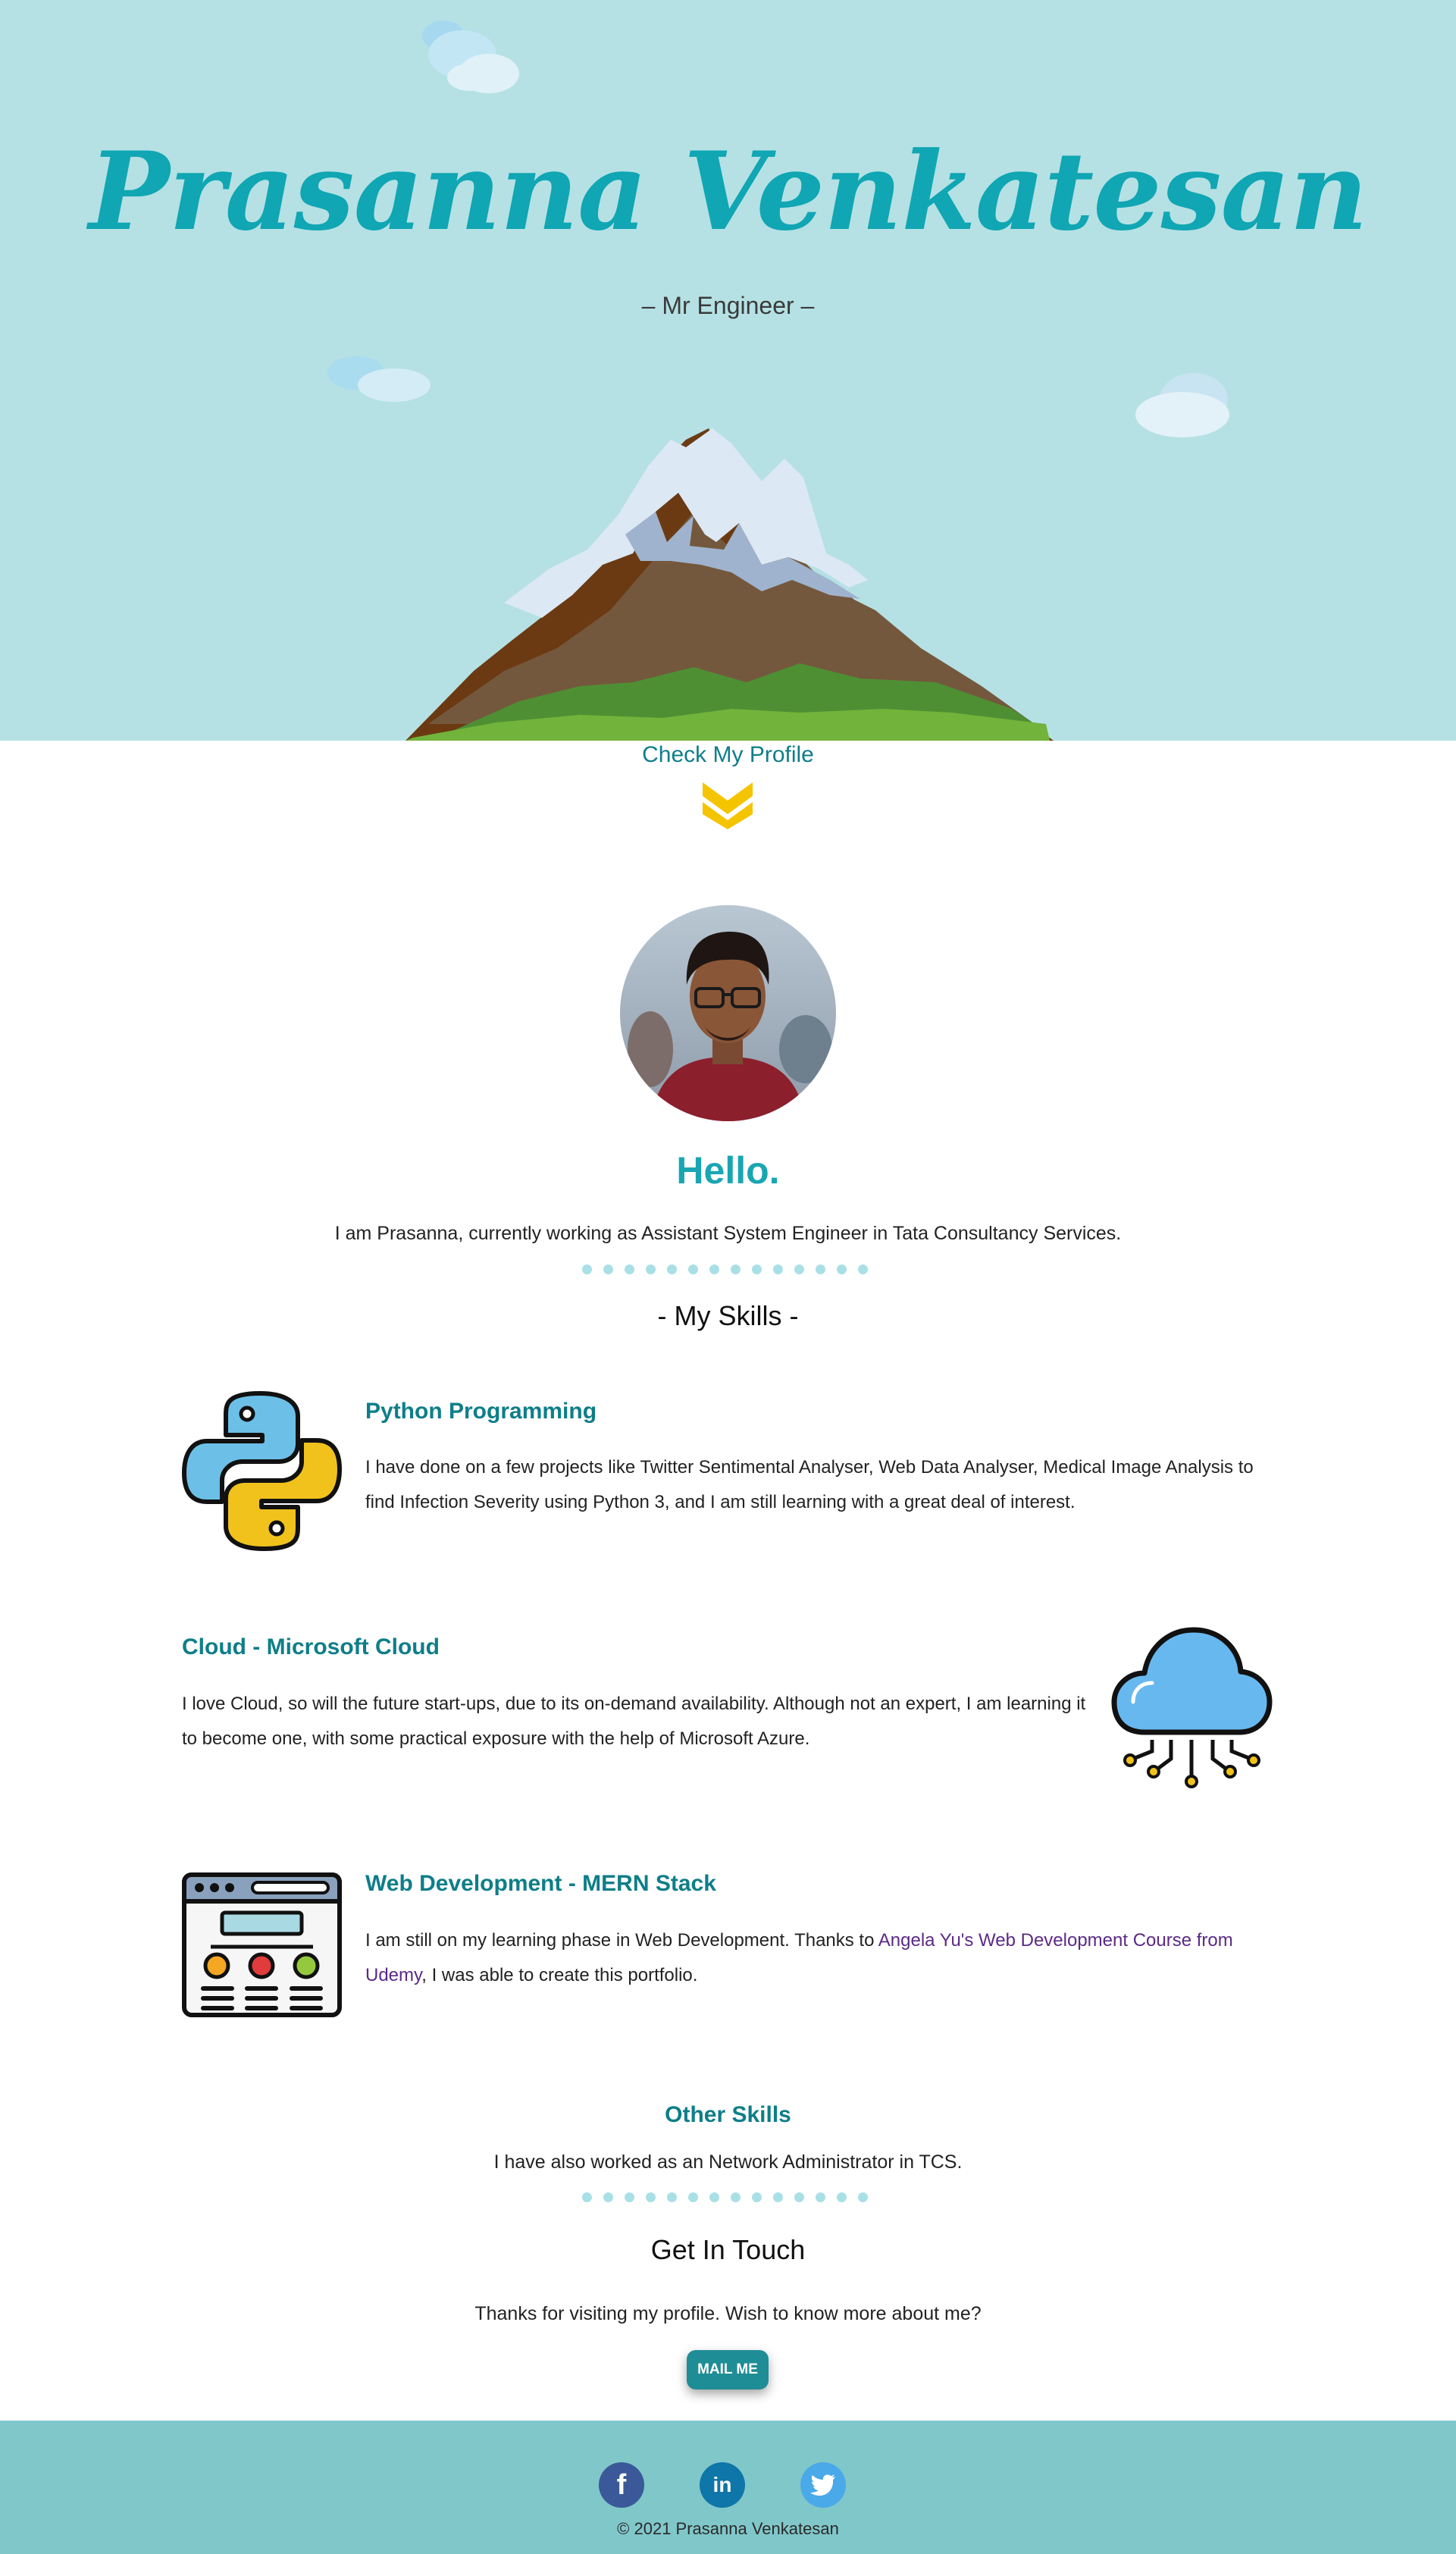 This screenshot has height=2554, width=1456. Describe the element at coordinates (728, 804) in the screenshot. I see `double-chevron-down-icon` at that location.